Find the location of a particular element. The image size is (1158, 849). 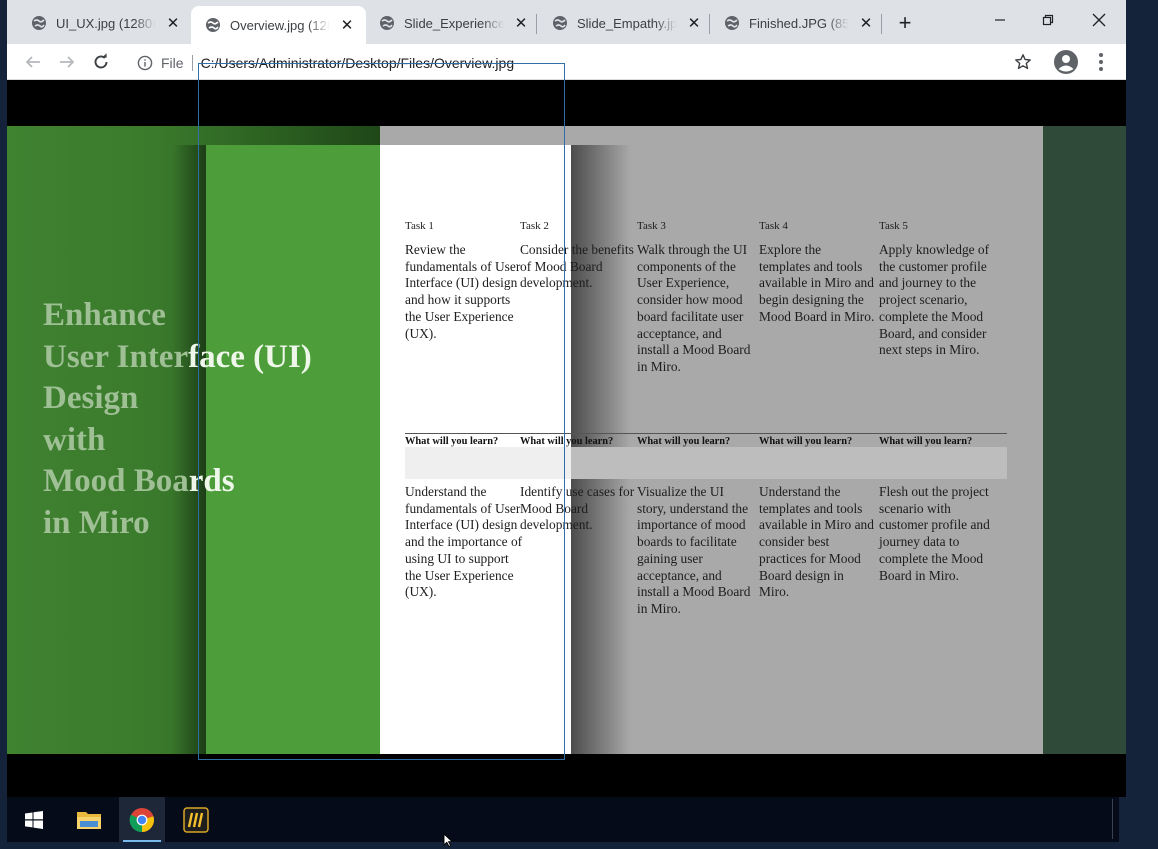

tab-title: Finished.JPG (853 is located at coordinates (799, 23).